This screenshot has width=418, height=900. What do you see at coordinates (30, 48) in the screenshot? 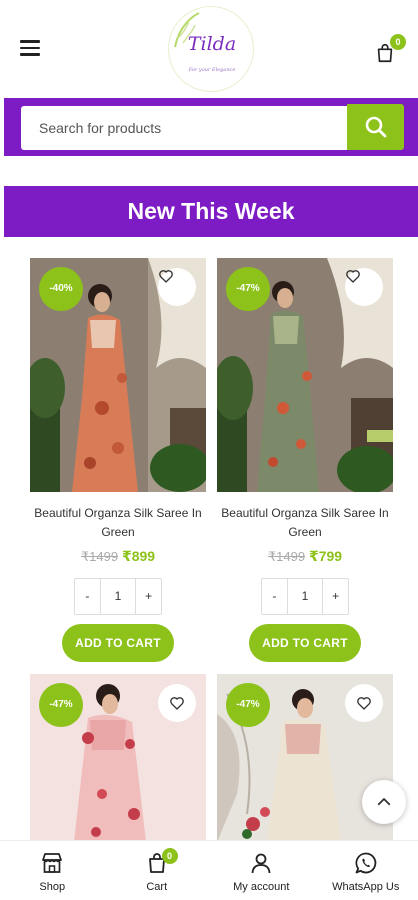
I see `menu-icon` at bounding box center [30, 48].